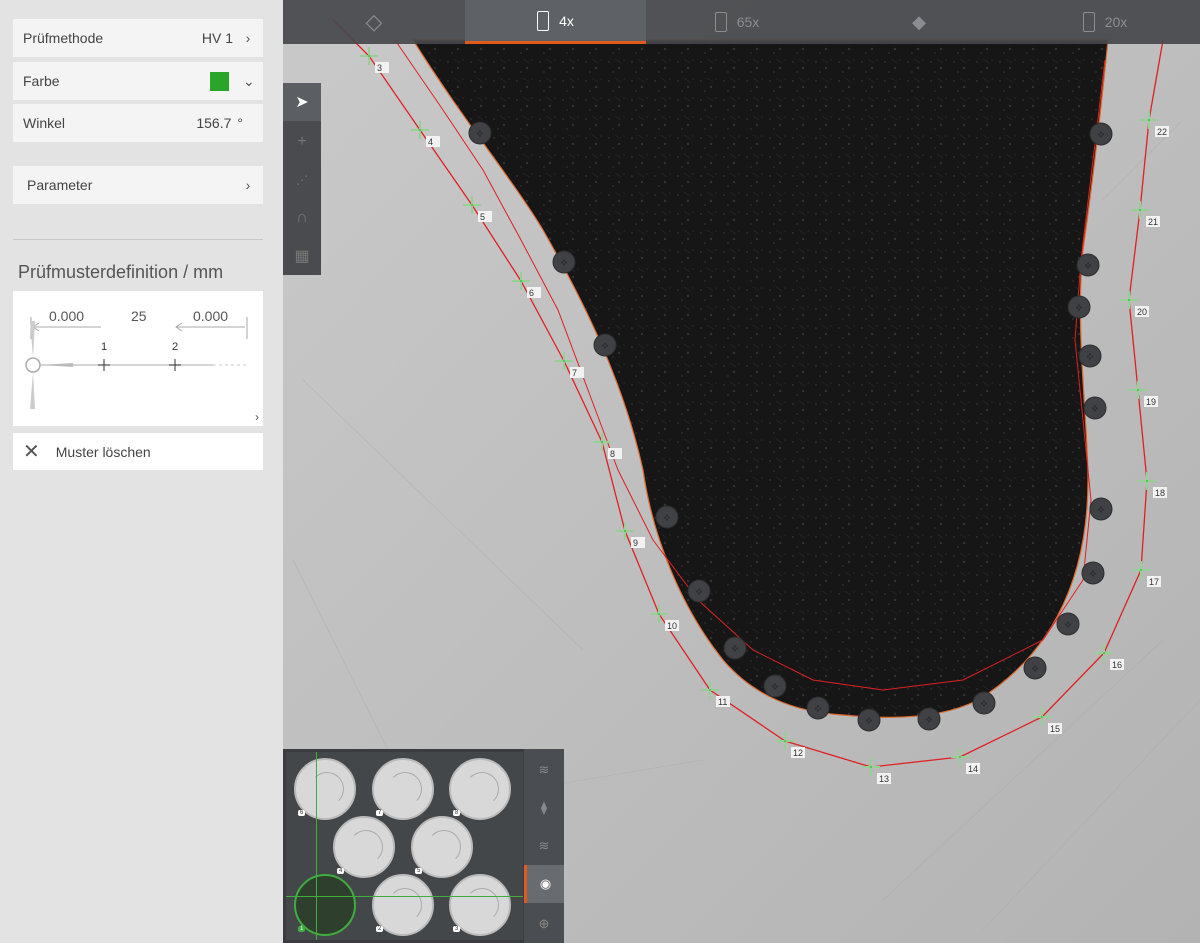 This screenshot has height=943, width=1200. What do you see at coordinates (404, 896) in the screenshot?
I see `position-crosshair-h` at bounding box center [404, 896].